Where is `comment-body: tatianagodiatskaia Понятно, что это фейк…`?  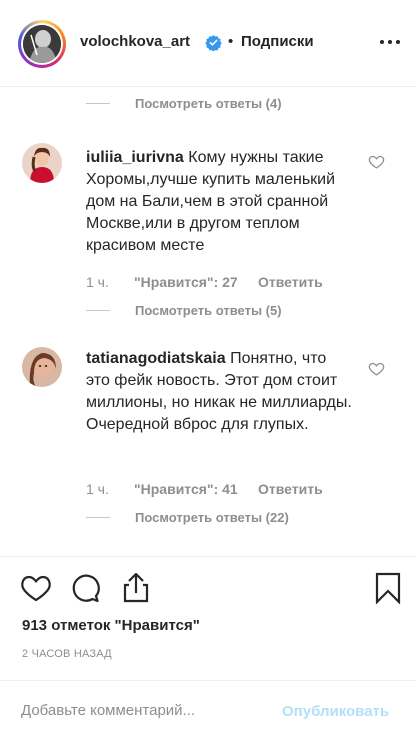
comment-body: tatianagodiatskaia Понятно, что это фейк… is located at coordinates (220, 392).